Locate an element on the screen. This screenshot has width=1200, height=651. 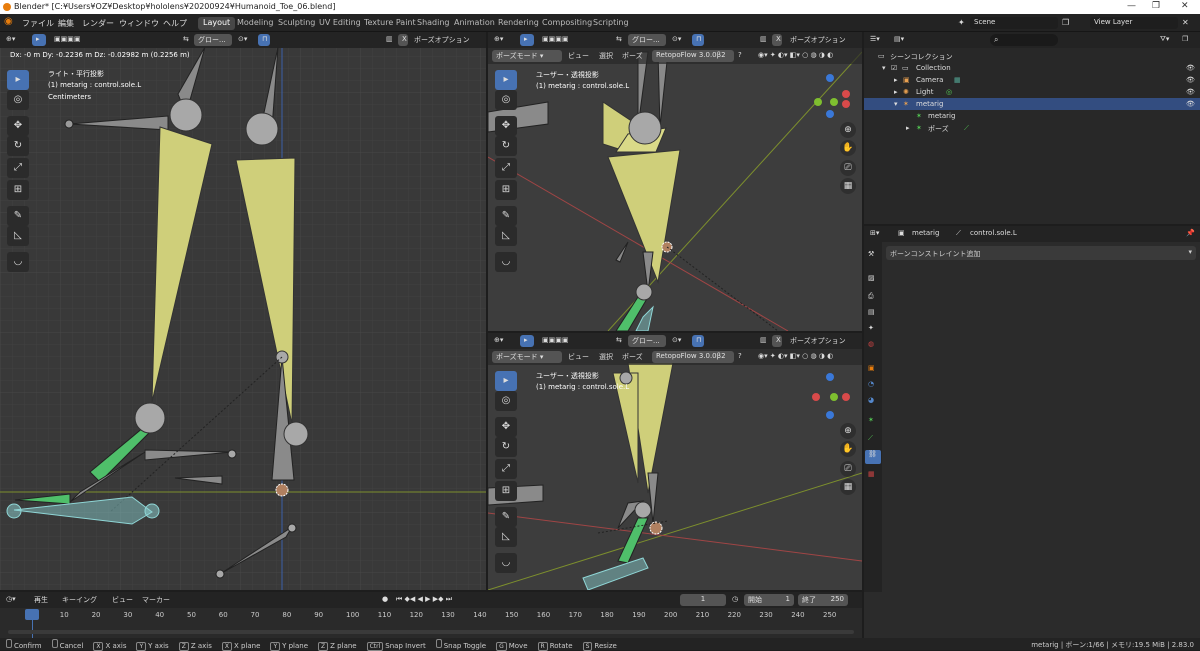
select-box-tool: ▸ is located at coordinates (18, 80).